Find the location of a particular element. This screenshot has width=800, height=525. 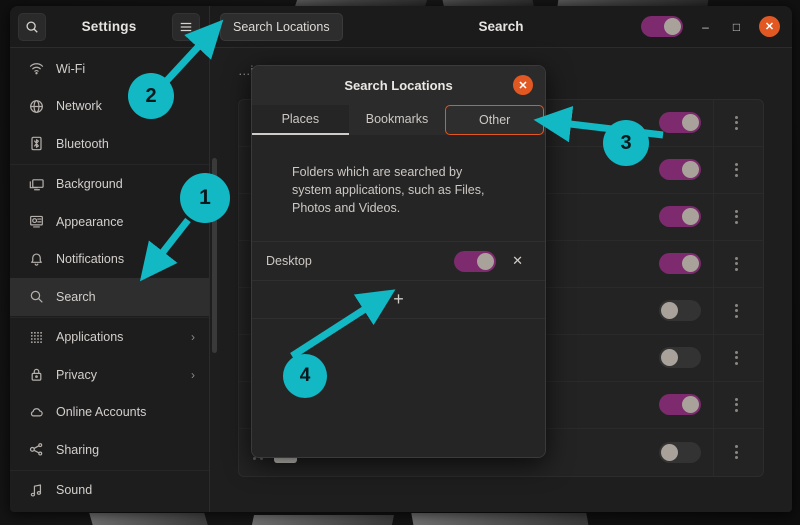

annotation-badge-4: 4 is located at coordinates (305, 376).